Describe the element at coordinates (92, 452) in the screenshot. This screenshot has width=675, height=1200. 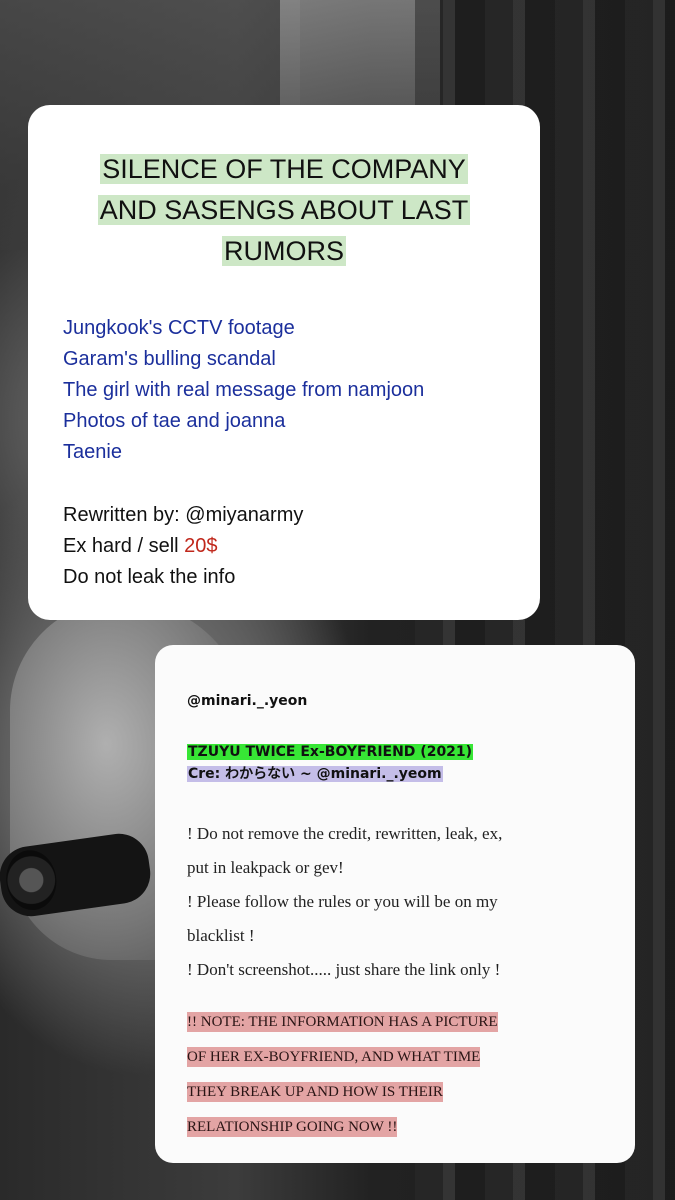
I see `topic-item: Taenie` at that location.